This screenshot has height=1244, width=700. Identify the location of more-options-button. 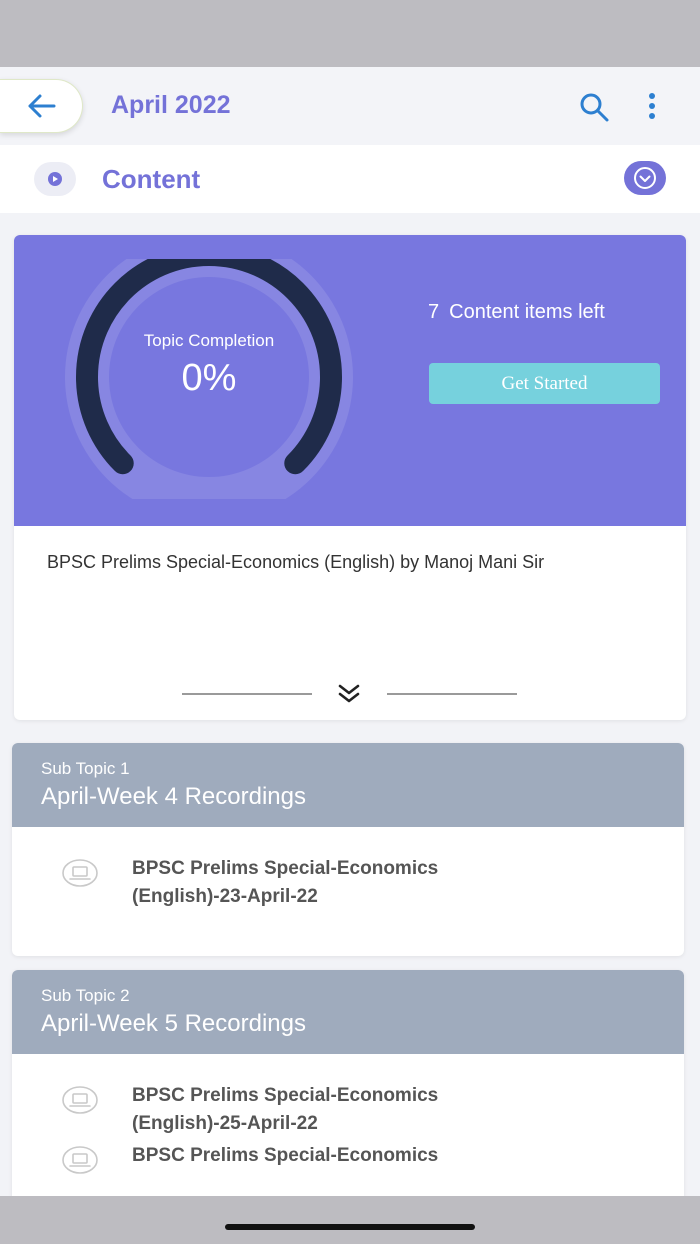
(652, 107).